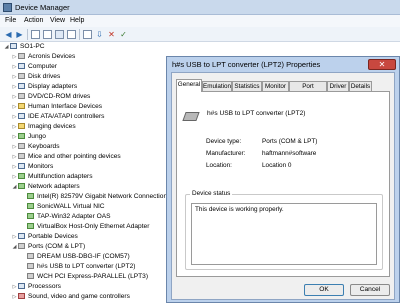 This screenshot has width=400, height=303. What do you see at coordinates (57, 117) in the screenshot?
I see `tree-category-ide: ▷ IDE ATA/ATAPI controllers` at bounding box center [57, 117].